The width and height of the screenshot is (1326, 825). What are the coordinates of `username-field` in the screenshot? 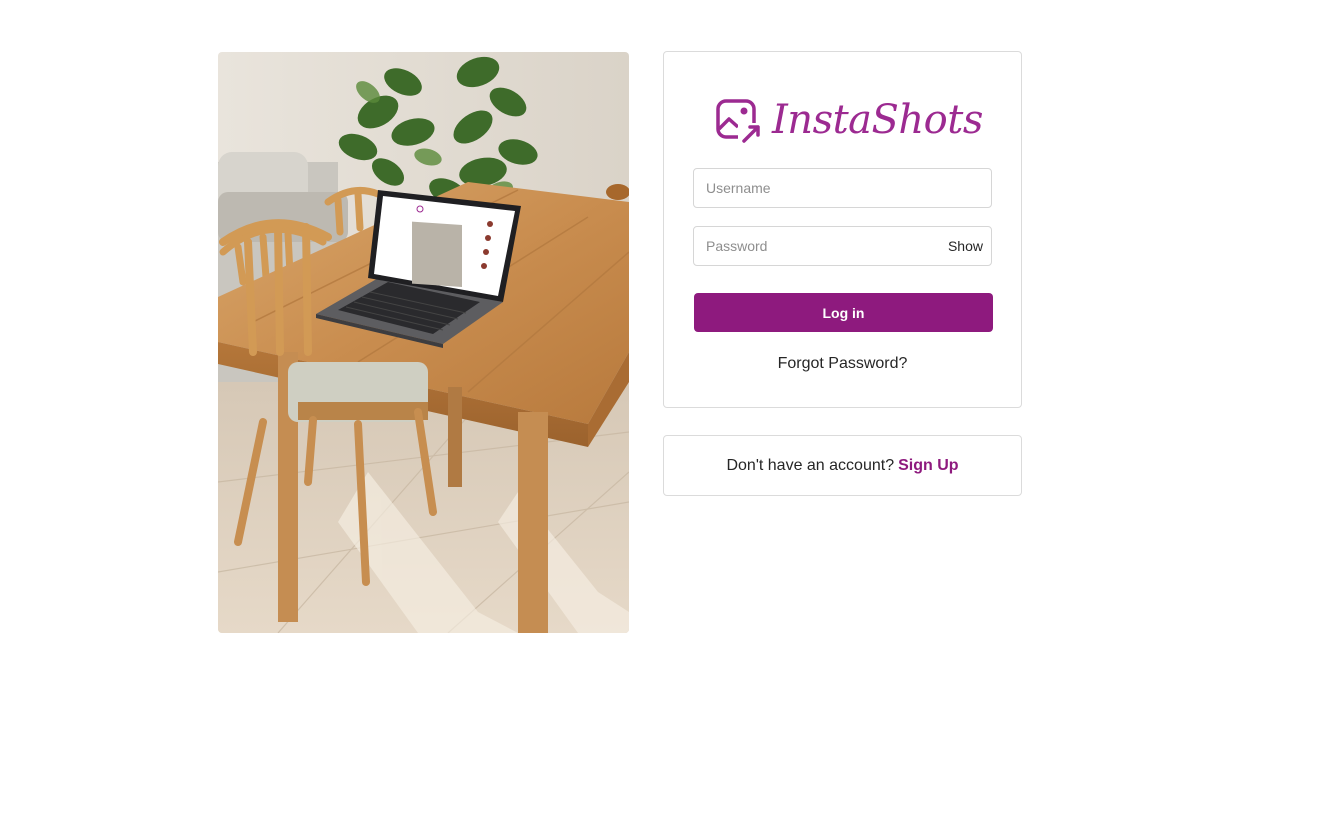 It's located at (842, 188).